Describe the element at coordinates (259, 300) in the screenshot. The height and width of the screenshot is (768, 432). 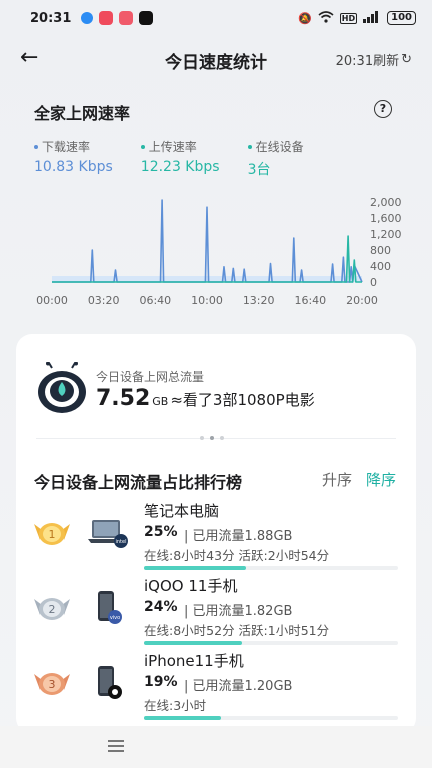
I see `x-tick-label: 13:20` at that location.